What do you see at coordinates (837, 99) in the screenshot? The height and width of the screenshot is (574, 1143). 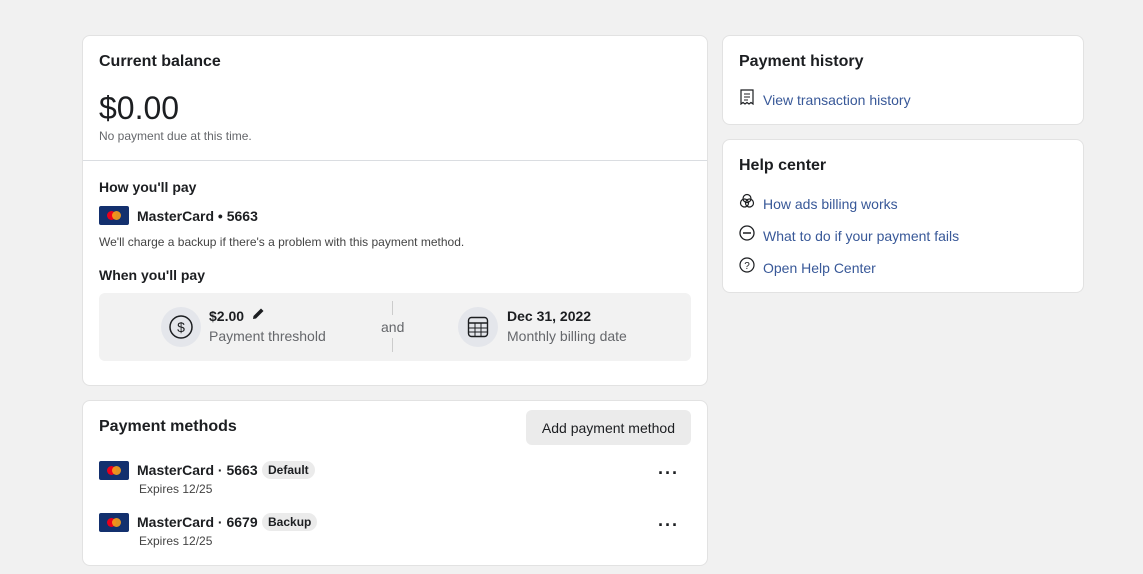 I see `view-transaction-history-label: View transaction history` at bounding box center [837, 99].